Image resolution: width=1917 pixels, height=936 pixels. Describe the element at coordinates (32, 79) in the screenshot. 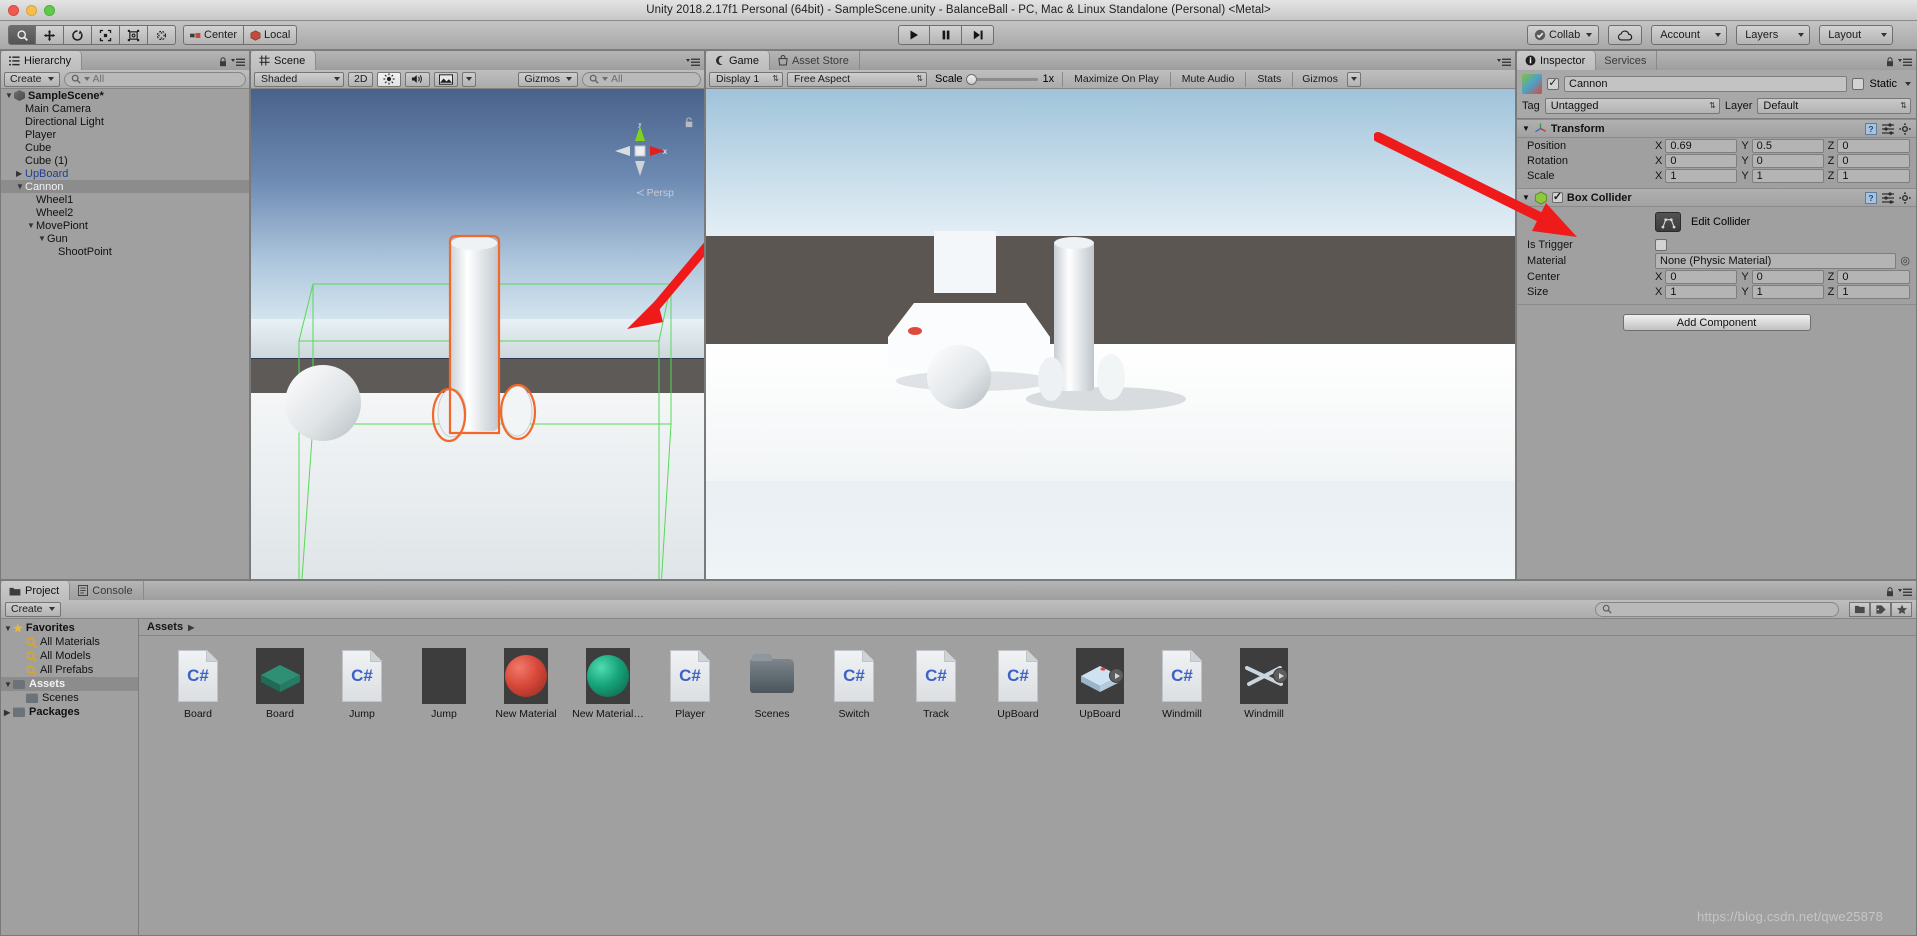

I see `hierarchy-create-button: Create` at that location.